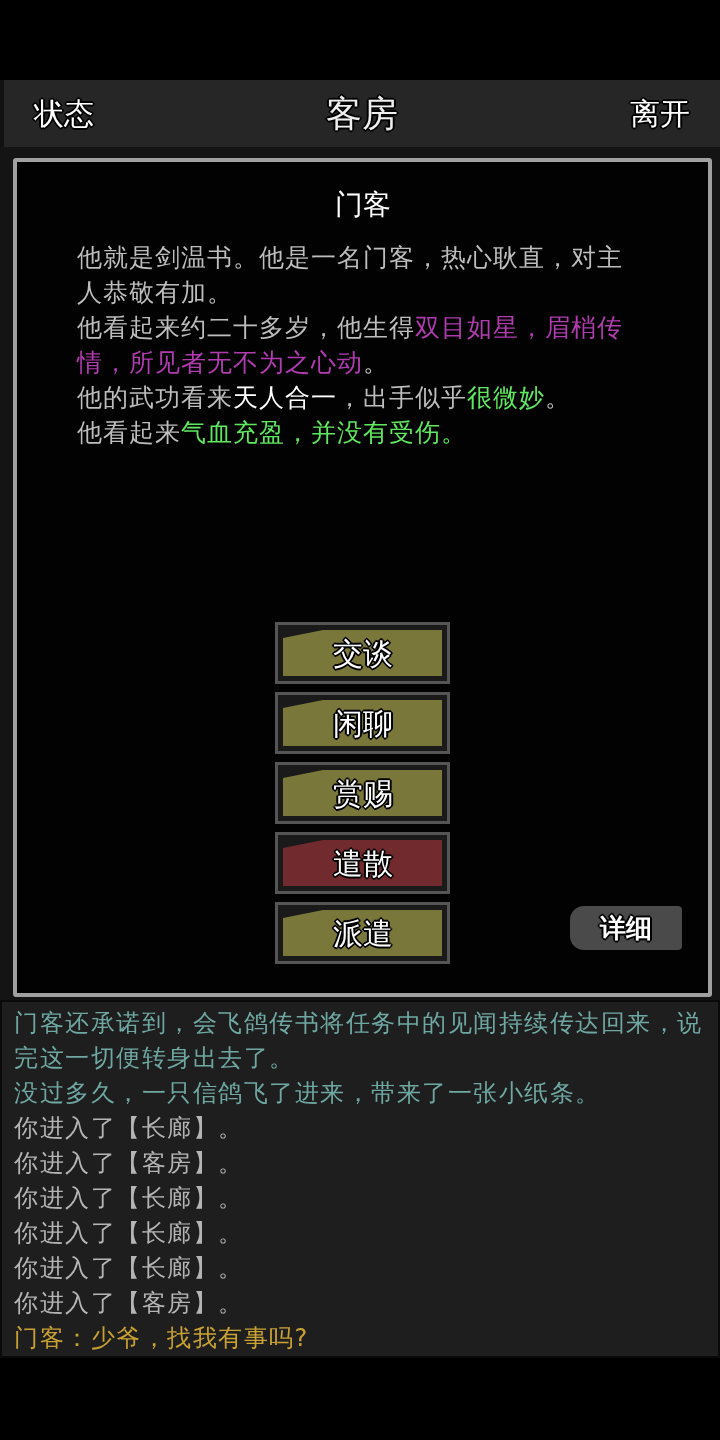 Image resolution: width=720 pixels, height=1440 pixels. What do you see at coordinates (362, 653) in the screenshot?
I see `action-button: 交谈` at bounding box center [362, 653].